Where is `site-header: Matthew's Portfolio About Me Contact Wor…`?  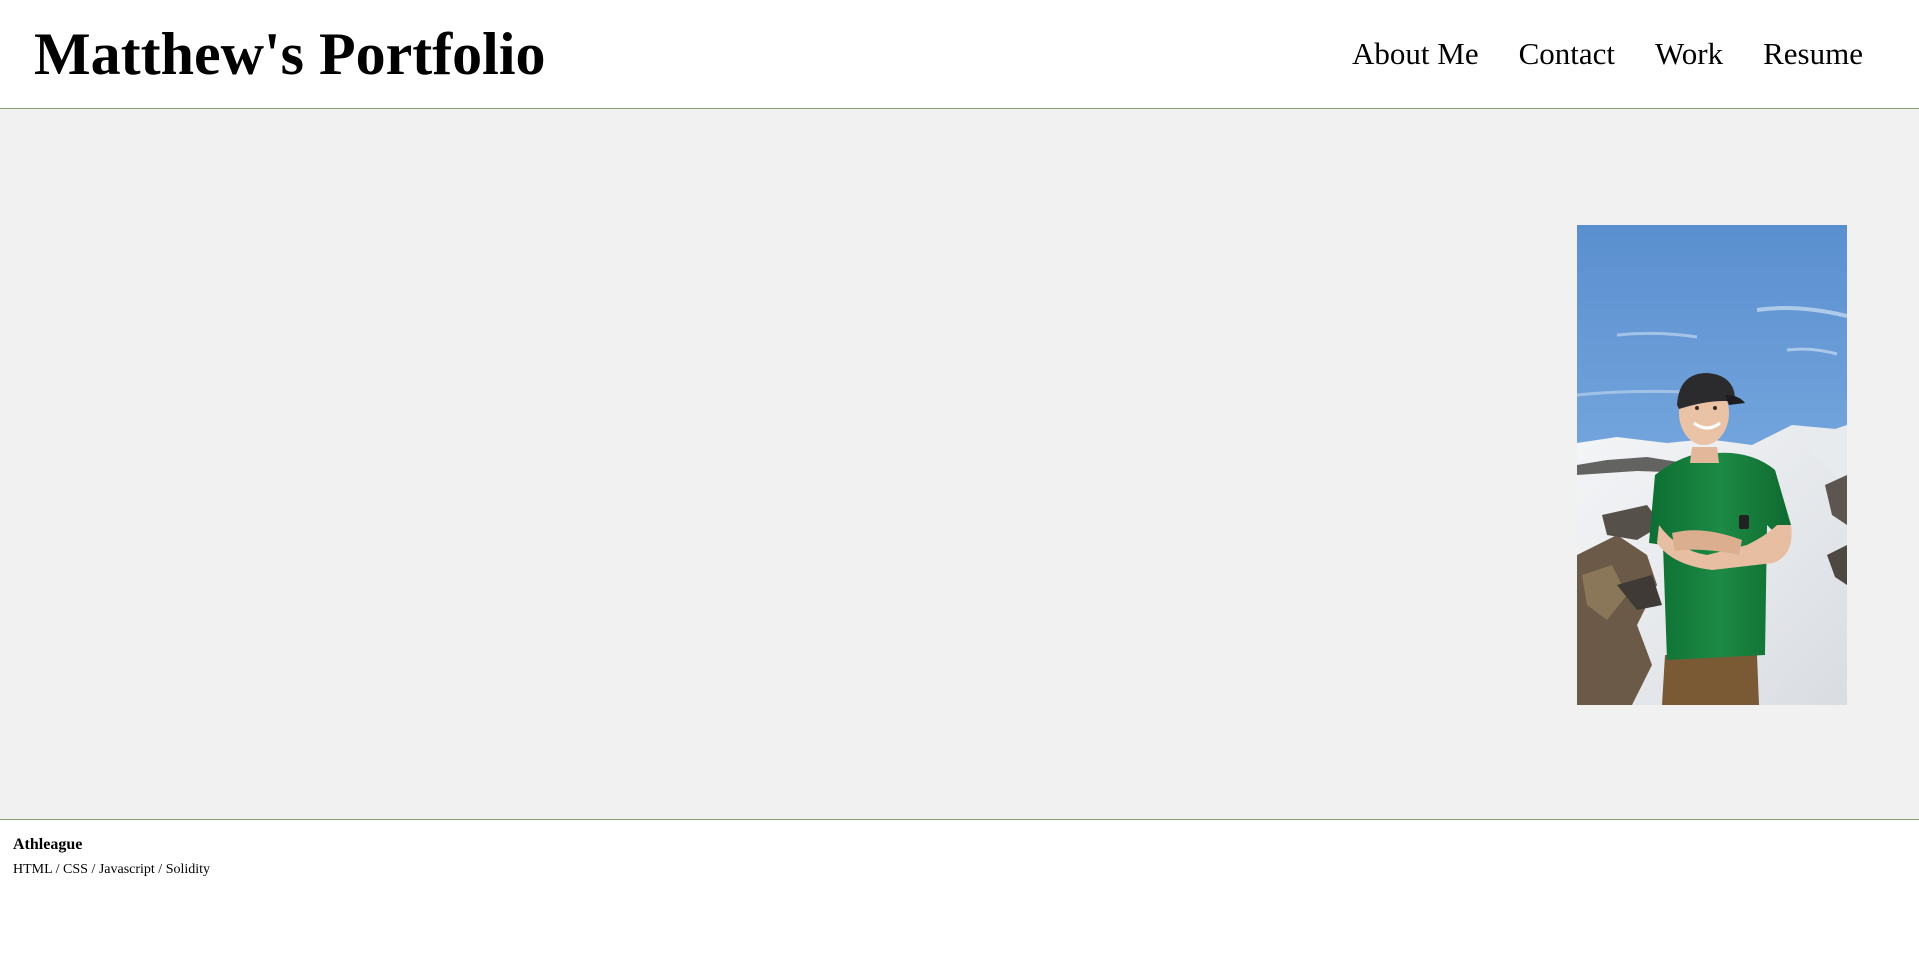
site-header: Matthew's Portfolio About Me Contact Wor… is located at coordinates (959, 54).